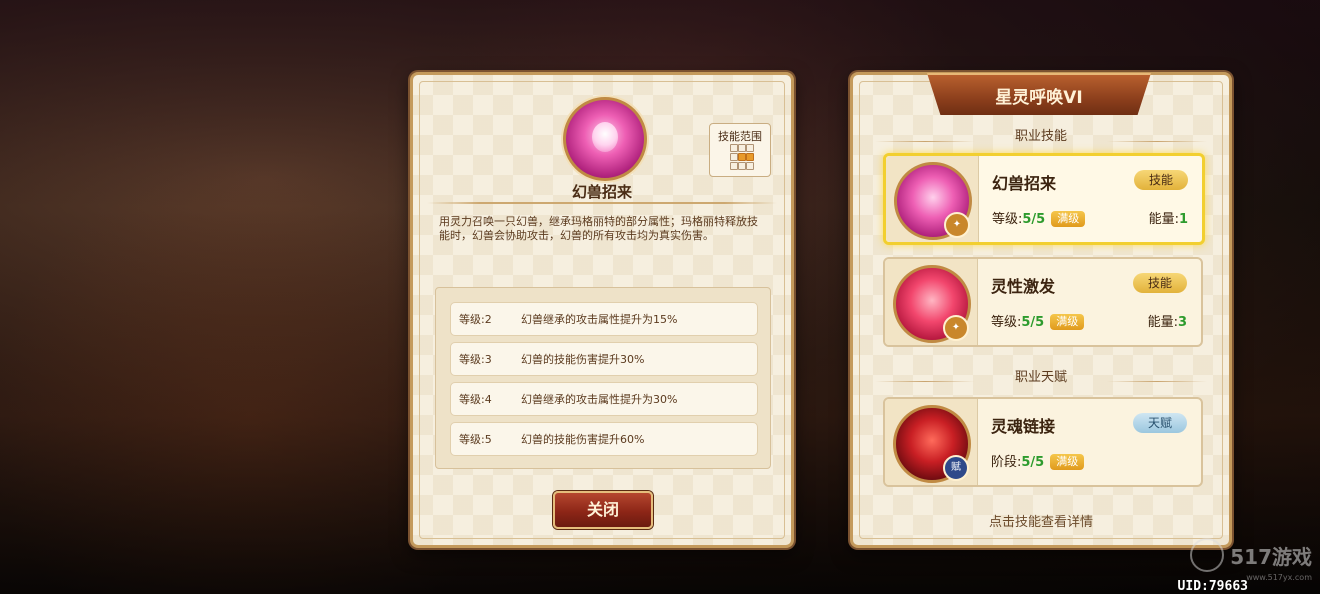  Describe the element at coordinates (1043, 442) in the screenshot. I see `talent-card-soul-link: 赋 灵魂链接 天赋 阶段:5/5 满级` at that location.